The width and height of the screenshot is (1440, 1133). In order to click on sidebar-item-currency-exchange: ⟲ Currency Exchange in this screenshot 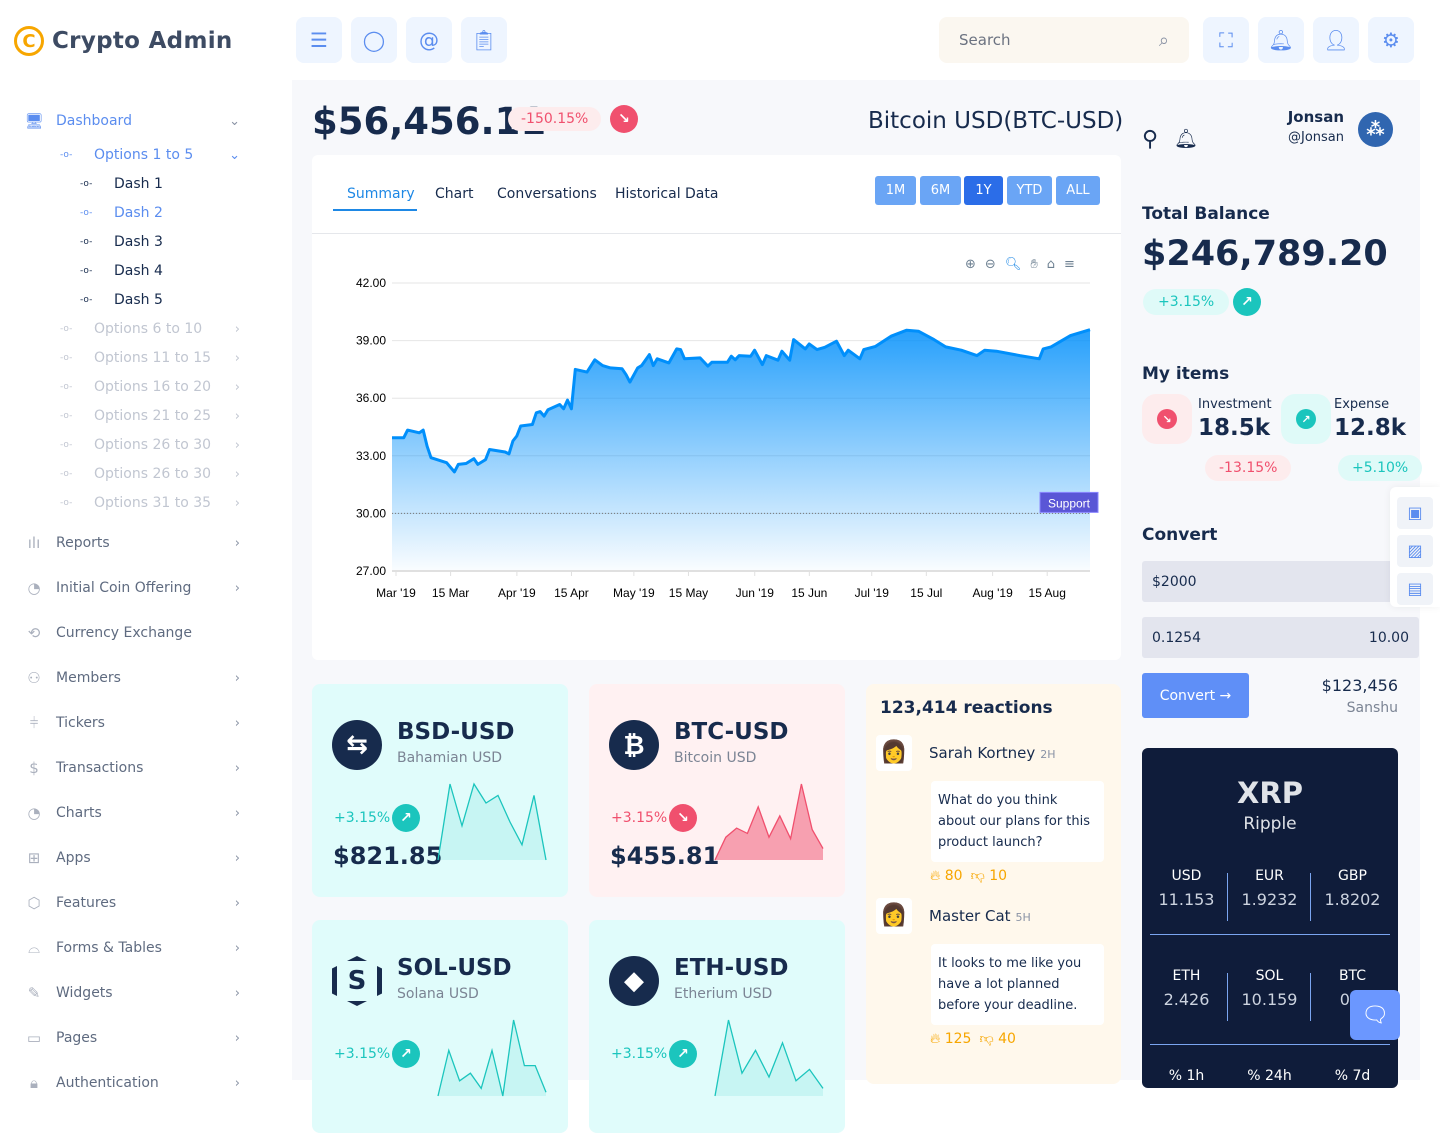, I will do `click(134, 633)`.